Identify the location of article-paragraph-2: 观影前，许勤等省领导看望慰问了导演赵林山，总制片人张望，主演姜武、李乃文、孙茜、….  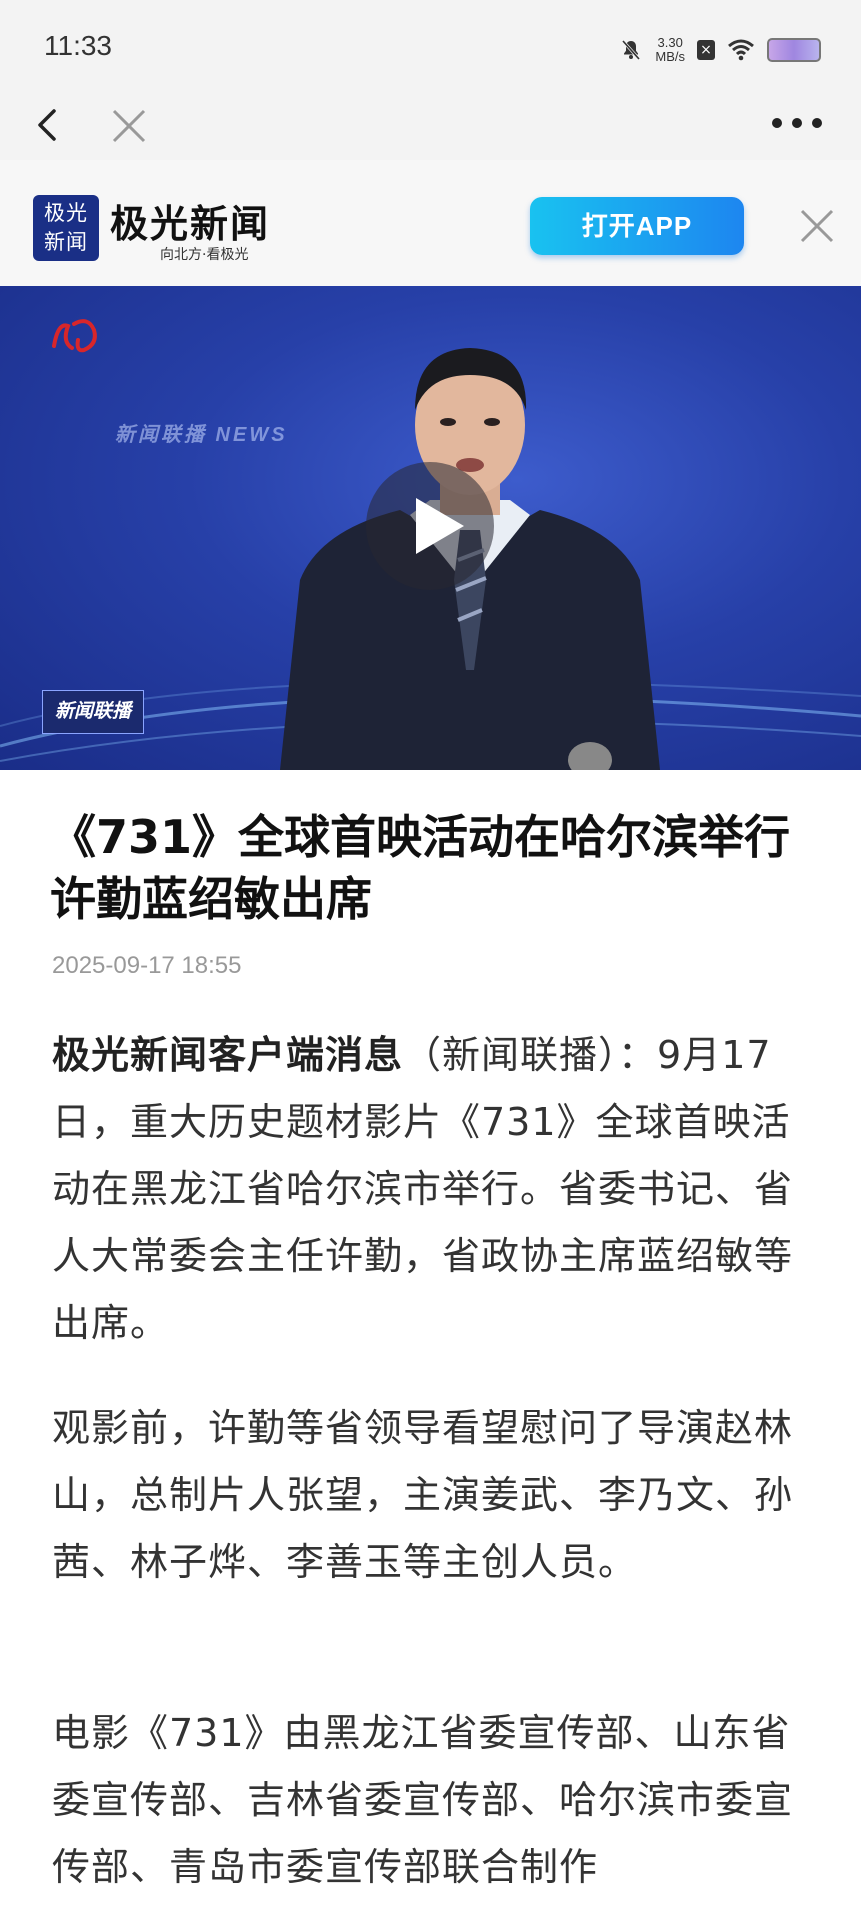
(423, 1495).